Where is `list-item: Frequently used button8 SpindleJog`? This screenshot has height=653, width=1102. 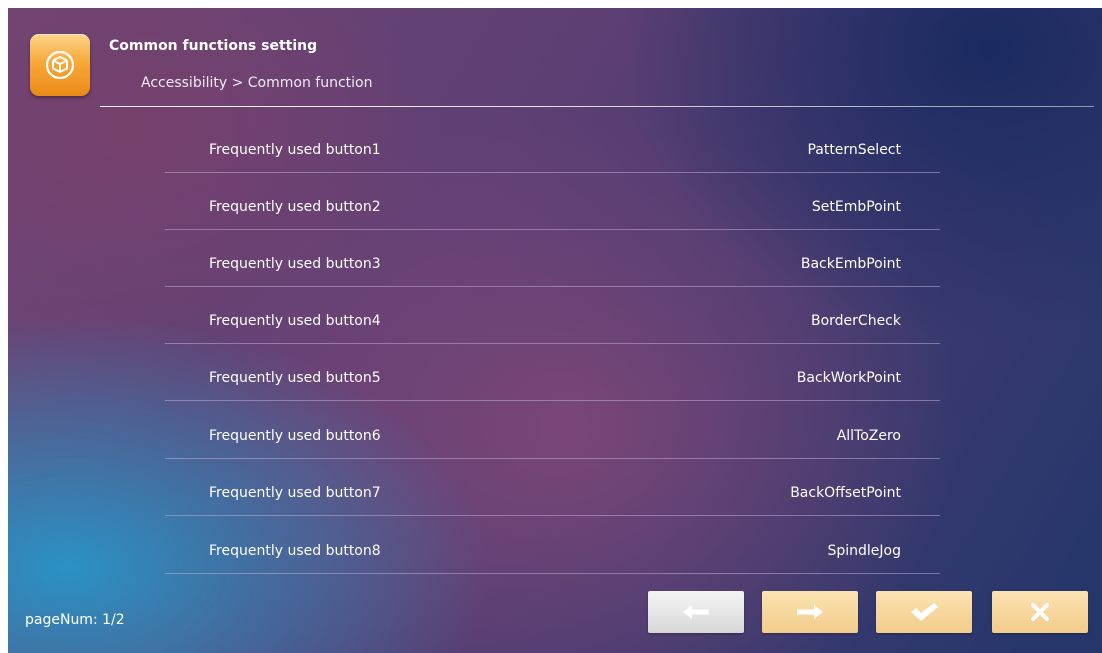
list-item: Frequently used button8 SpindleJog is located at coordinates (552, 546).